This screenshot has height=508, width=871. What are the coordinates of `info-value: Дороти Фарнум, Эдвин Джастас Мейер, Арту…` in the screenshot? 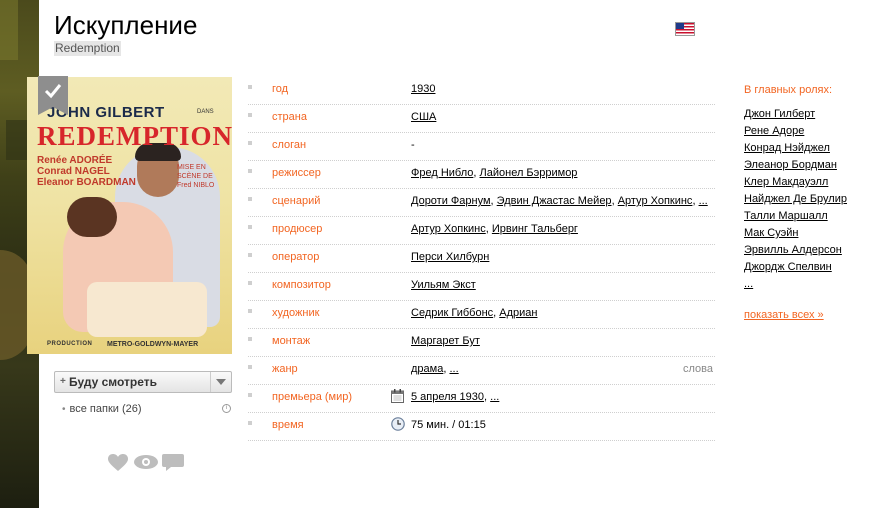 It's located at (559, 201).